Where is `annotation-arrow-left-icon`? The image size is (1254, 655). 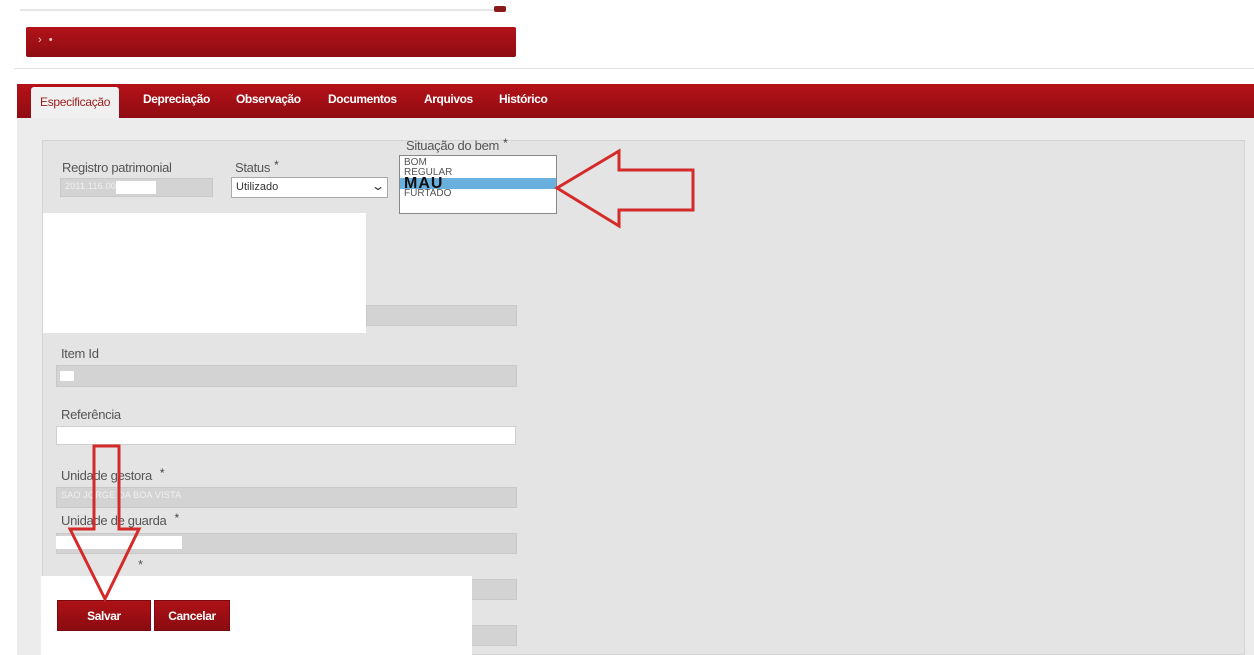 annotation-arrow-left-icon is located at coordinates (624, 188).